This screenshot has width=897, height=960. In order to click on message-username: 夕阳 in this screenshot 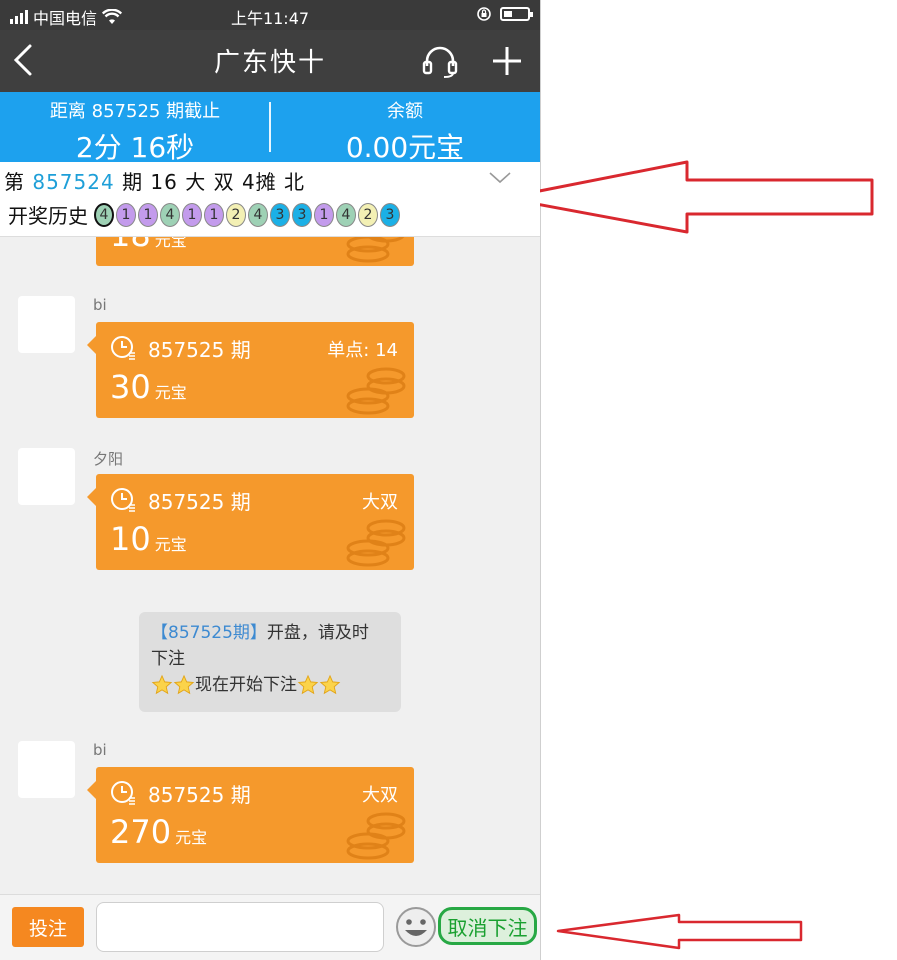, I will do `click(108, 459)`.